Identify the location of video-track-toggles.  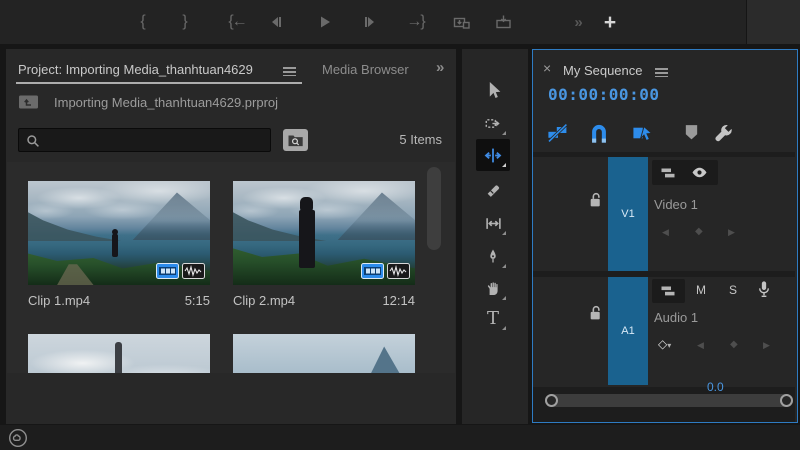
(685, 172).